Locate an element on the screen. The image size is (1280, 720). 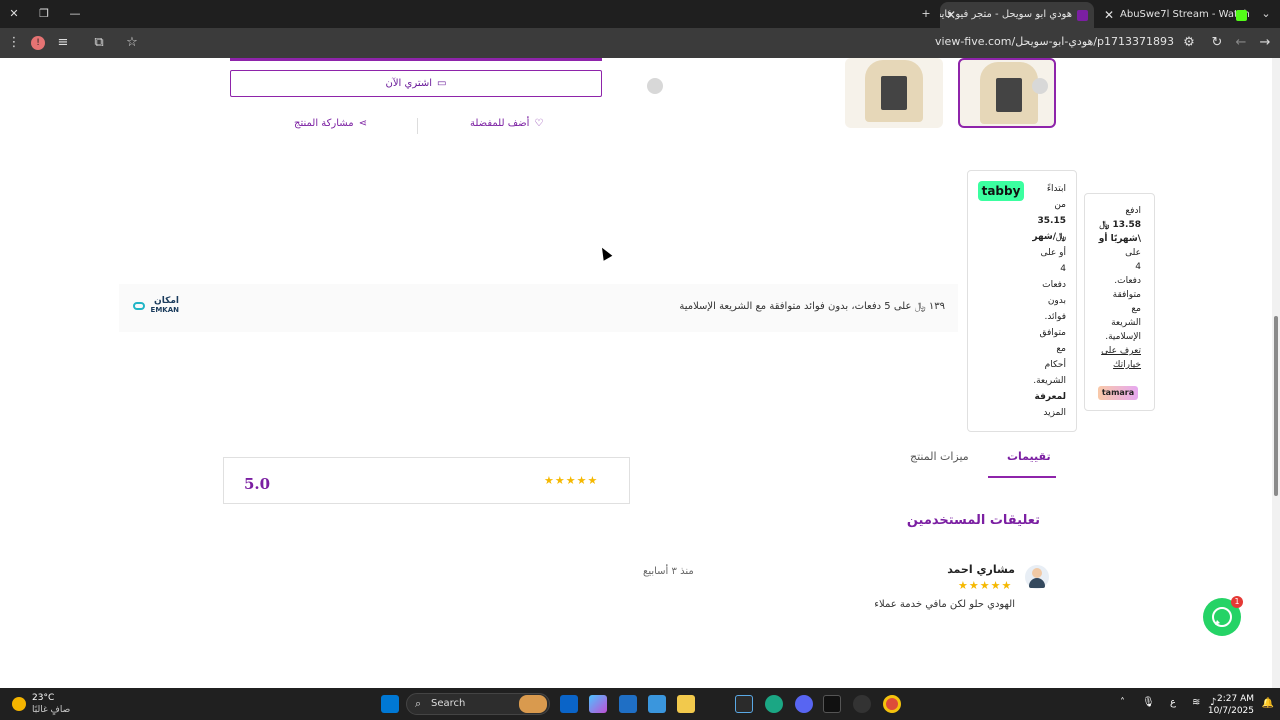
store-icon is located at coordinates (657, 704).